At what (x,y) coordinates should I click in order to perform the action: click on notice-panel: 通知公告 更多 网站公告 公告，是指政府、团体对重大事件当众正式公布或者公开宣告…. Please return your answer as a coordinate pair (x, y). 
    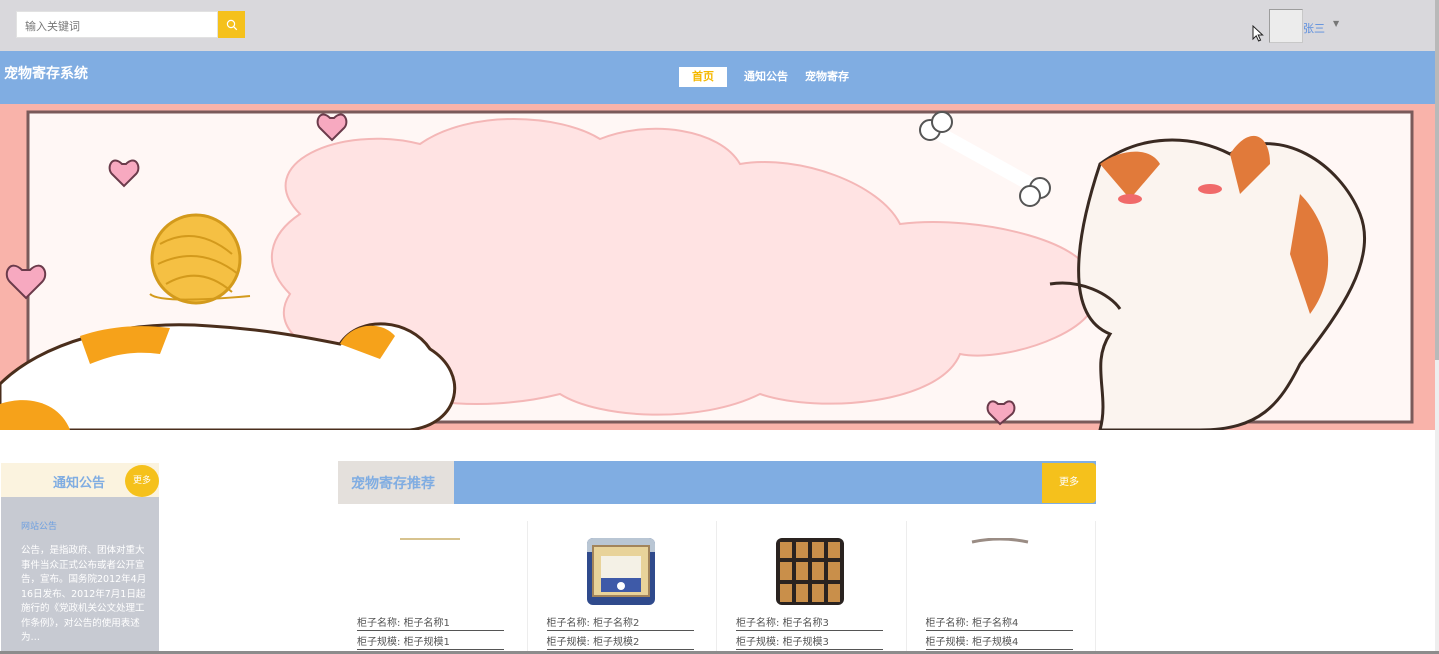
    Looking at the image, I should click on (80, 558).